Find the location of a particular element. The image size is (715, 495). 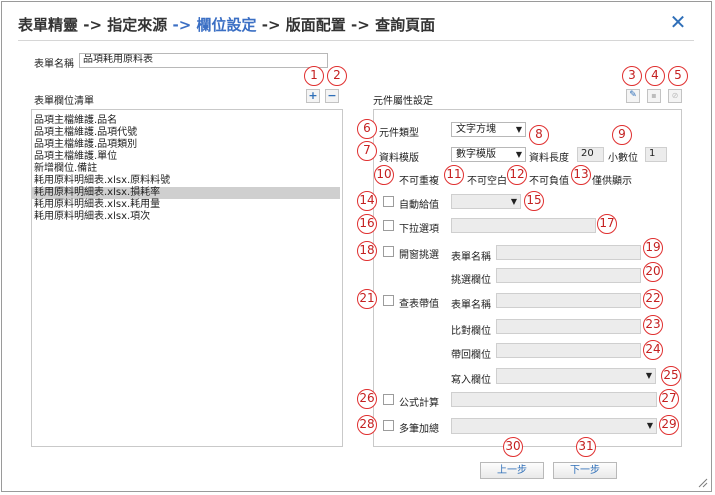

badge-9: 9 is located at coordinates (622, 135).